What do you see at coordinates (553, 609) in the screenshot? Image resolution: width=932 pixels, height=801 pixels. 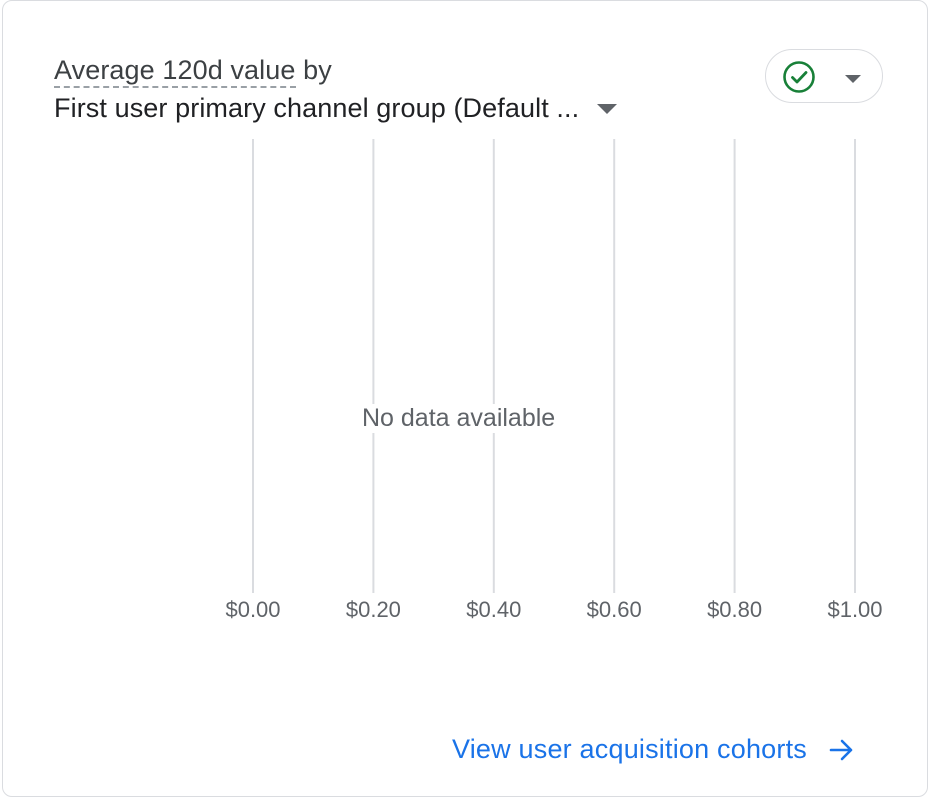 I see `chart-x-axis: $0.00 $0.20 $0.40 $0.60 $0.80 $1.00` at bounding box center [553, 609].